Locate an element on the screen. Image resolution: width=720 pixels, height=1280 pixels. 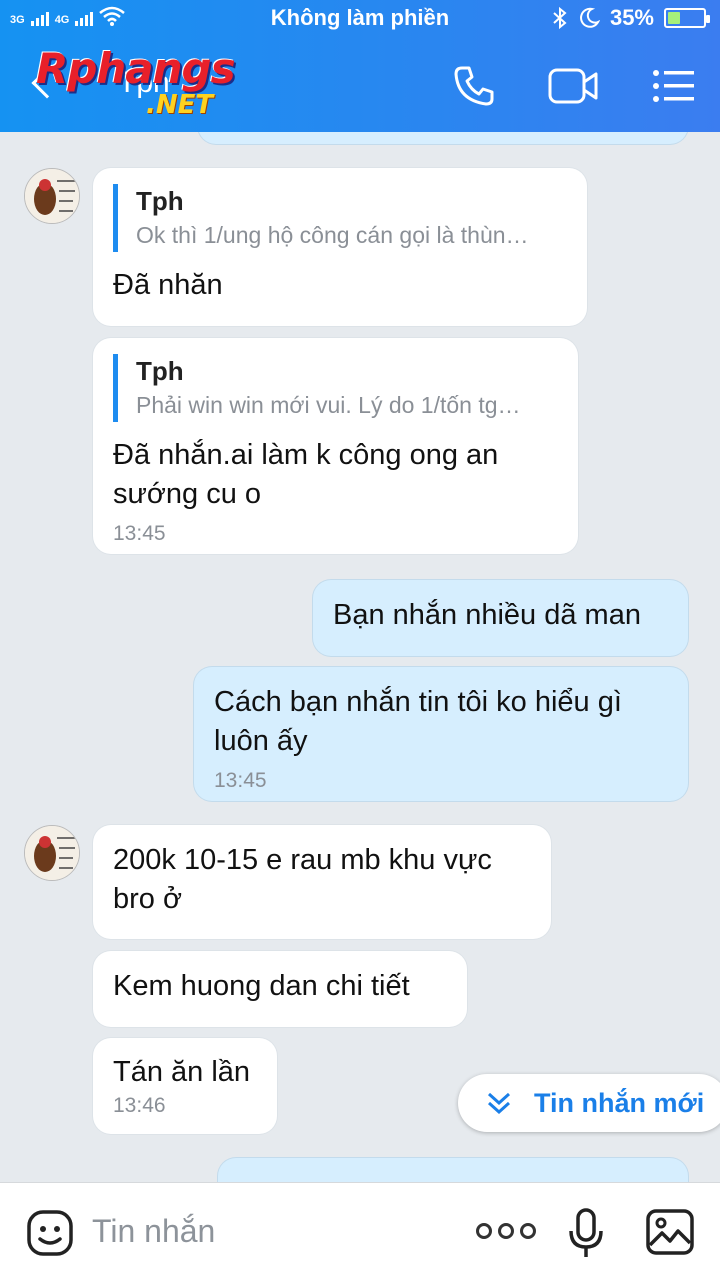
status-bar: 3G 4G Không làm phiền 35% is located at coordinates (360, 18).